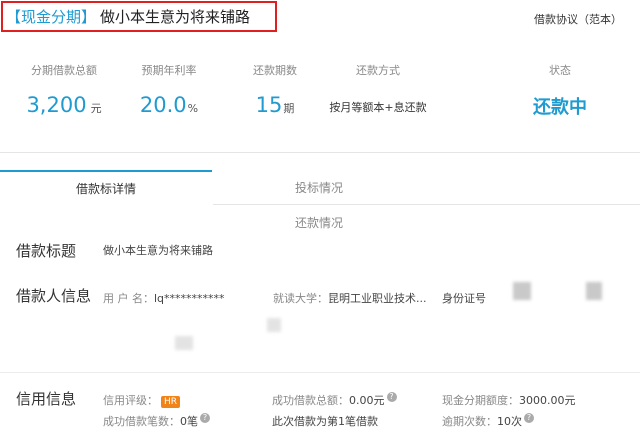 The image size is (640, 445). What do you see at coordinates (46, 251) in the screenshot?
I see `loan-title-label: 借款标题` at bounding box center [46, 251].